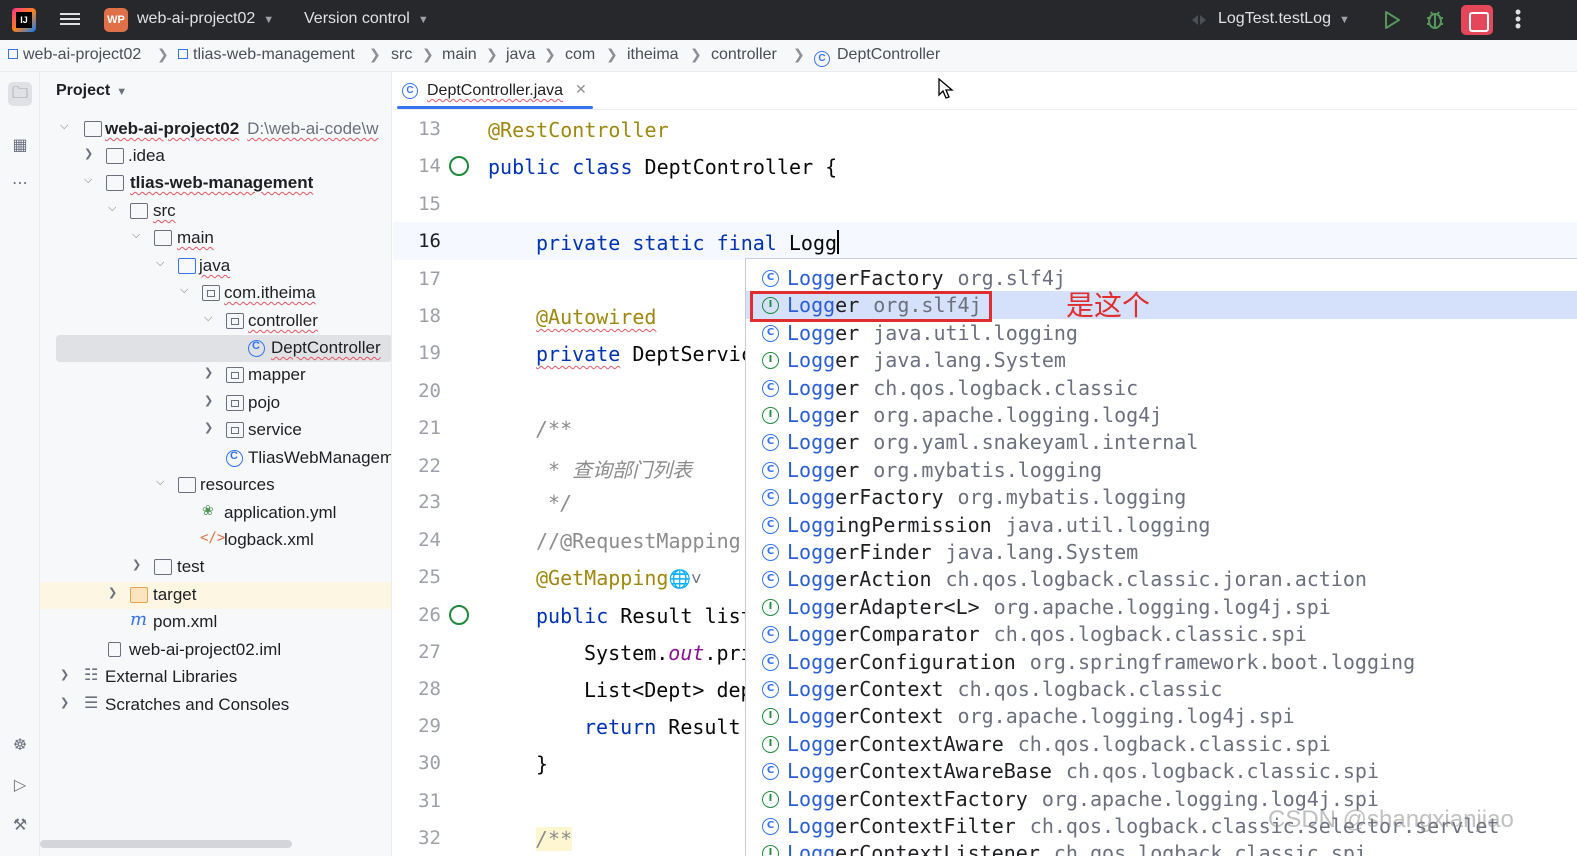 Image resolution: width=1577 pixels, height=865 pixels. Describe the element at coordinates (215, 513) in the screenshot. I see `tree-item-application-yml: ❀ application.yml` at that location.